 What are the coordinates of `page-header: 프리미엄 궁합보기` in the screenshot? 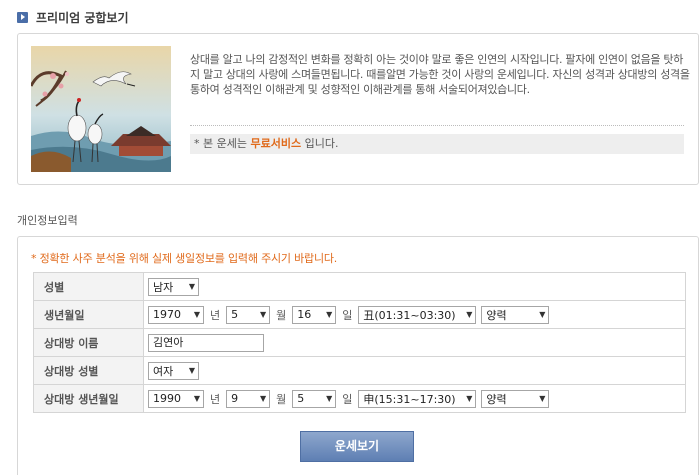 It's located at (73, 17).